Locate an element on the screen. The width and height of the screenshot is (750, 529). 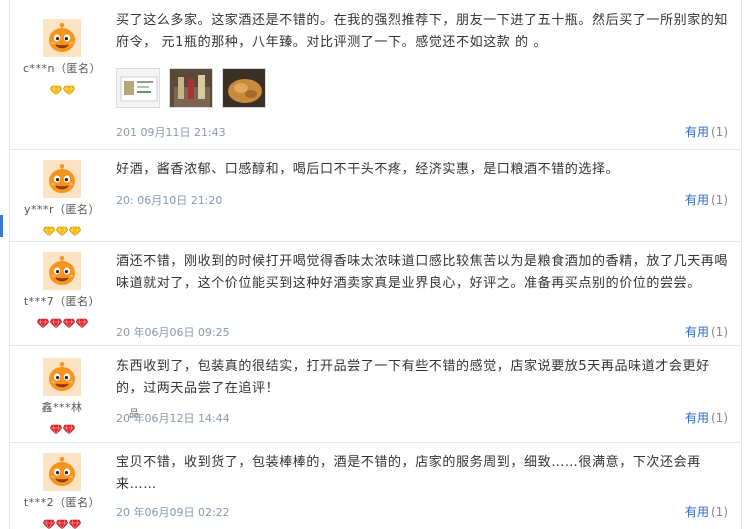
scroll-marker is located at coordinates (1, 226).